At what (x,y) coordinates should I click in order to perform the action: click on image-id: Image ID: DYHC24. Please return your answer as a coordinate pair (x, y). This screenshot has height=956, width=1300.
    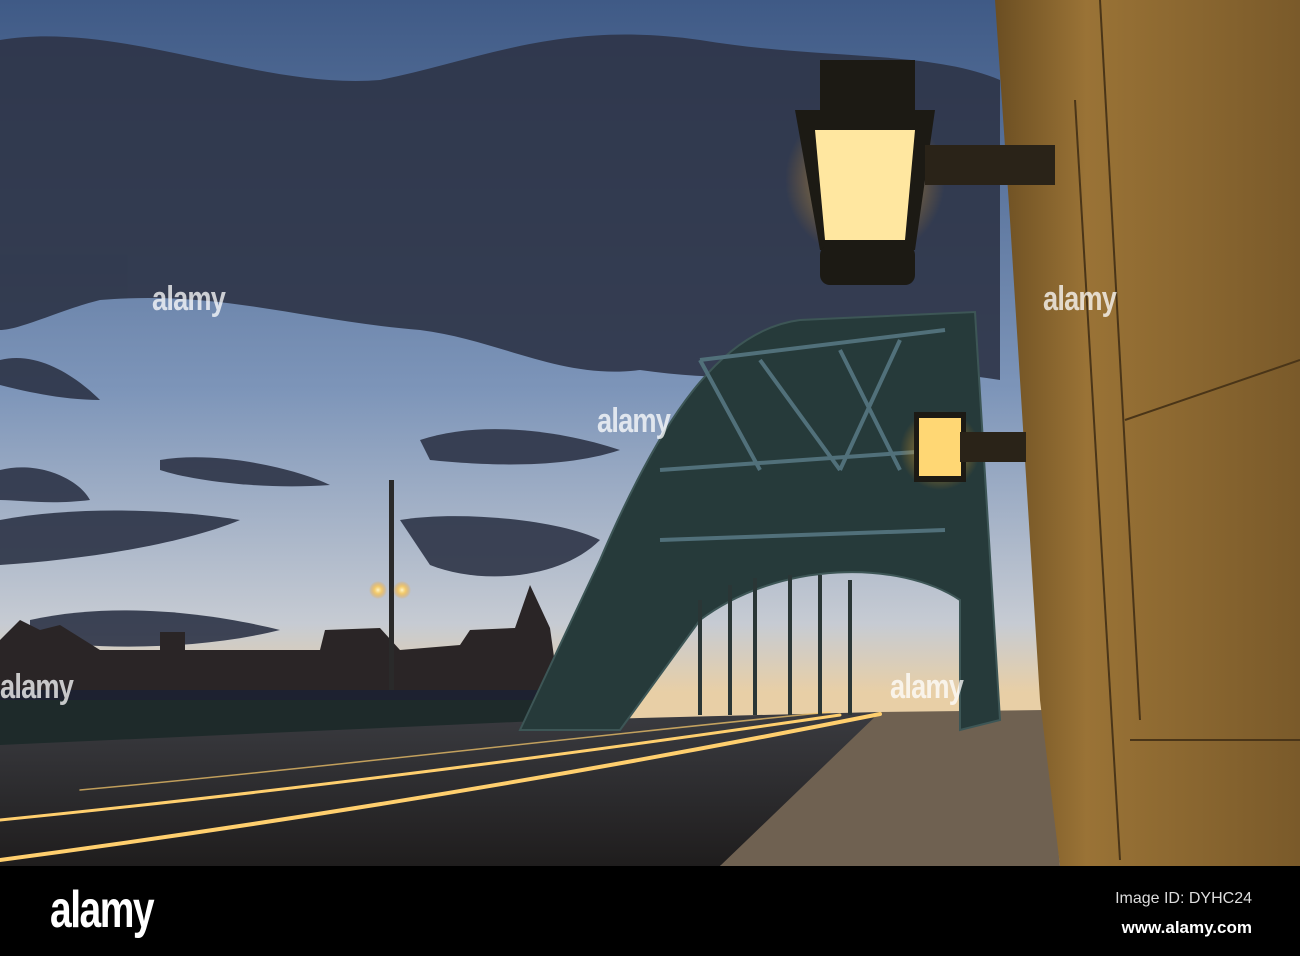
    Looking at the image, I should click on (1183, 898).